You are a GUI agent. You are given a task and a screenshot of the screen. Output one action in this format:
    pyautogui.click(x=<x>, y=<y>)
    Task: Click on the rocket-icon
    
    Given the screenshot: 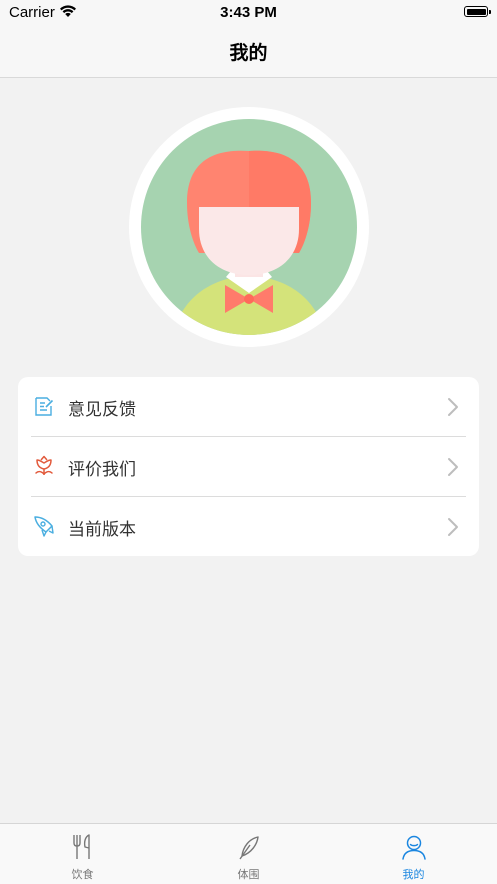 What is the action you would take?
    pyautogui.click(x=44, y=526)
    